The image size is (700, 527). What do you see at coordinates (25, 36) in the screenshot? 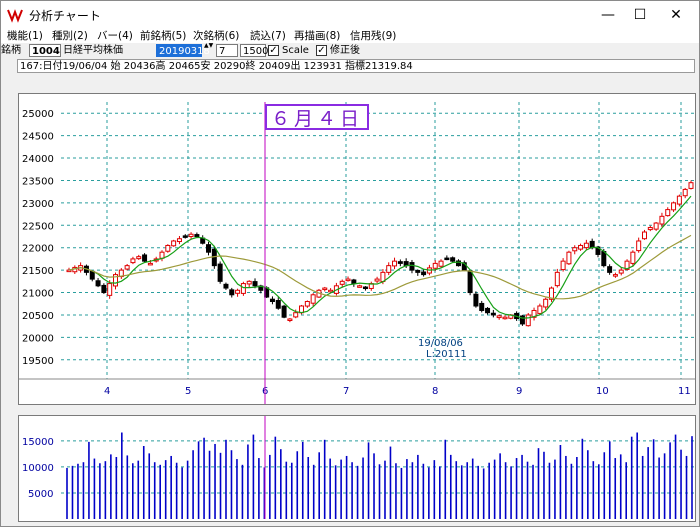
I see `menu-function: 機能(1)` at bounding box center [25, 36].